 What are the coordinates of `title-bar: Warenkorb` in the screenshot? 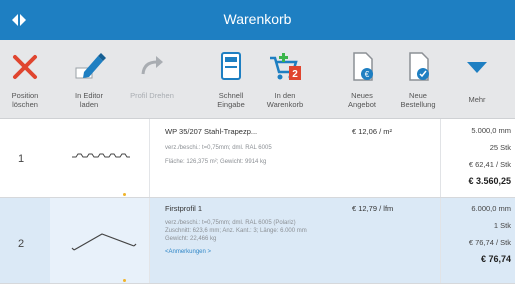 It's located at (257, 20).